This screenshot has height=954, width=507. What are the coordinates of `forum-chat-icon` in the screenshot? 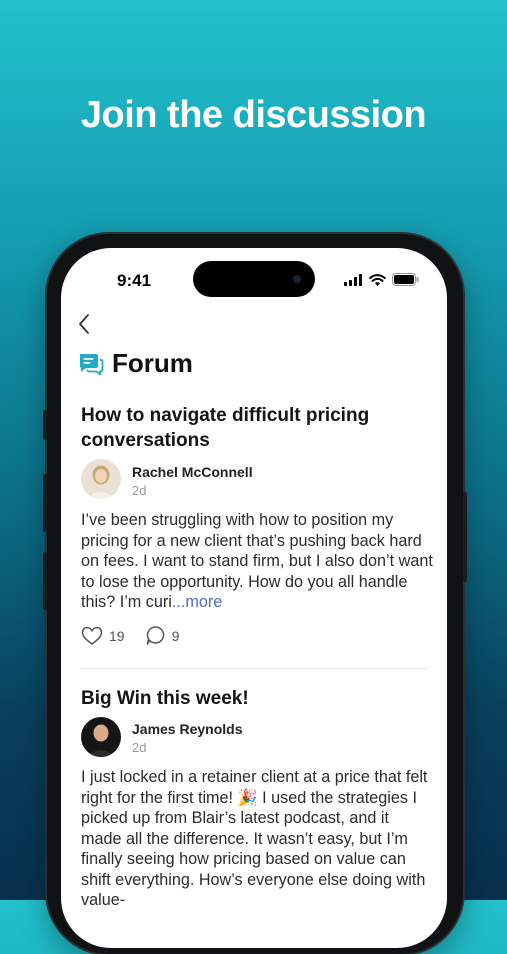 It's located at (92, 364).